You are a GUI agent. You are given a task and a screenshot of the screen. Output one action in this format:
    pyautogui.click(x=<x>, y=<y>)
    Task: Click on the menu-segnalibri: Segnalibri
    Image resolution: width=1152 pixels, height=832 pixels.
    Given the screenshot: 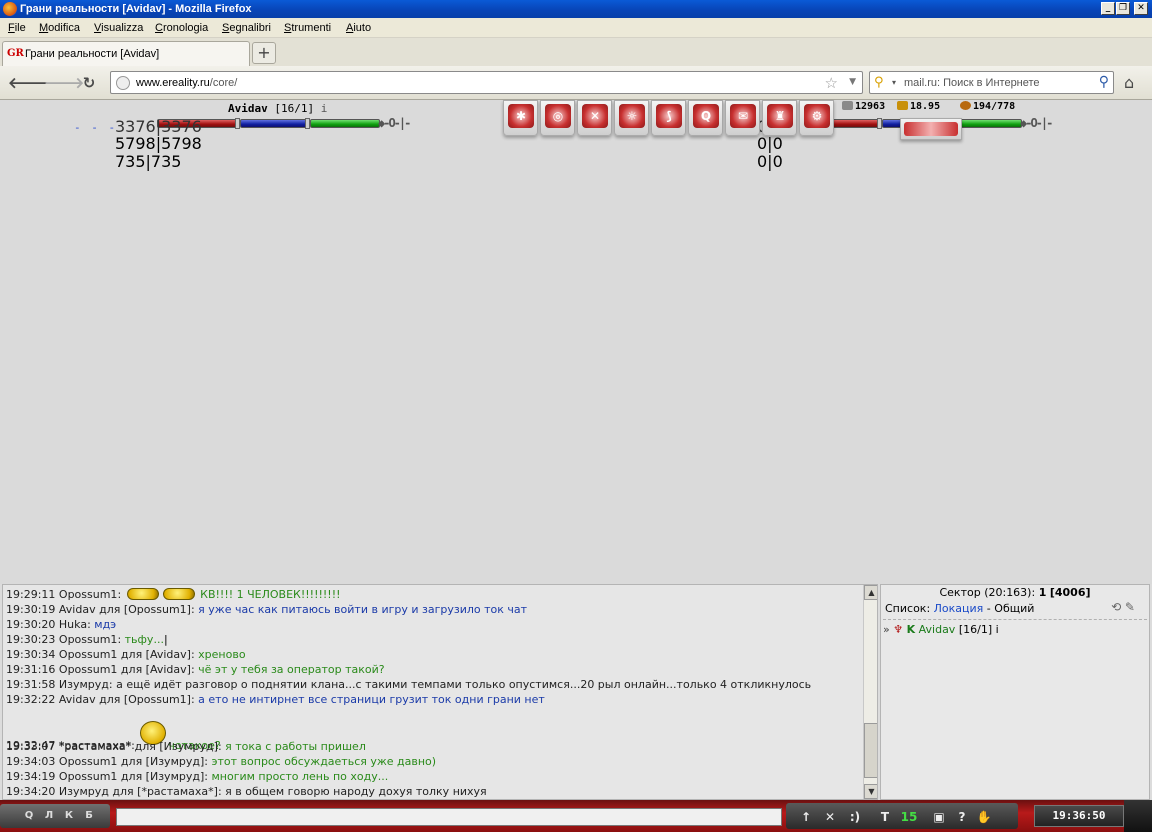 What is the action you would take?
    pyautogui.click(x=246, y=28)
    